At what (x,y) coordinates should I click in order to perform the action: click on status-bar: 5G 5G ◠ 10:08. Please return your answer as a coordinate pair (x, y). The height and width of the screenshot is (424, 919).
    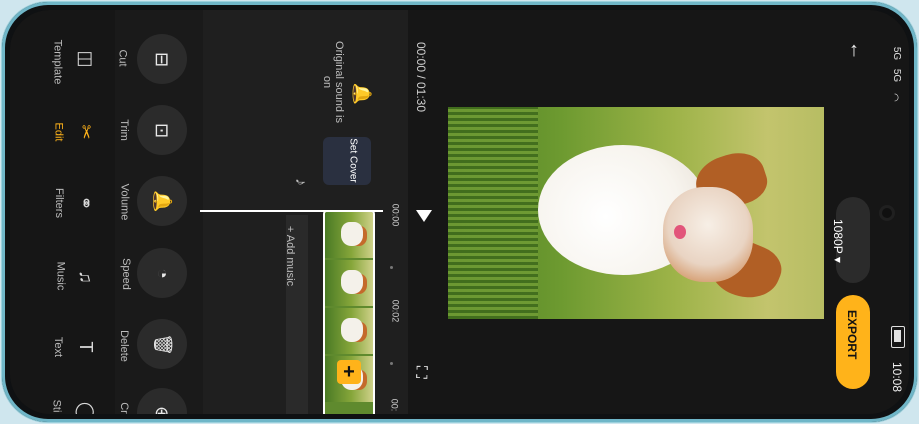
    Looking at the image, I should click on (898, 220).